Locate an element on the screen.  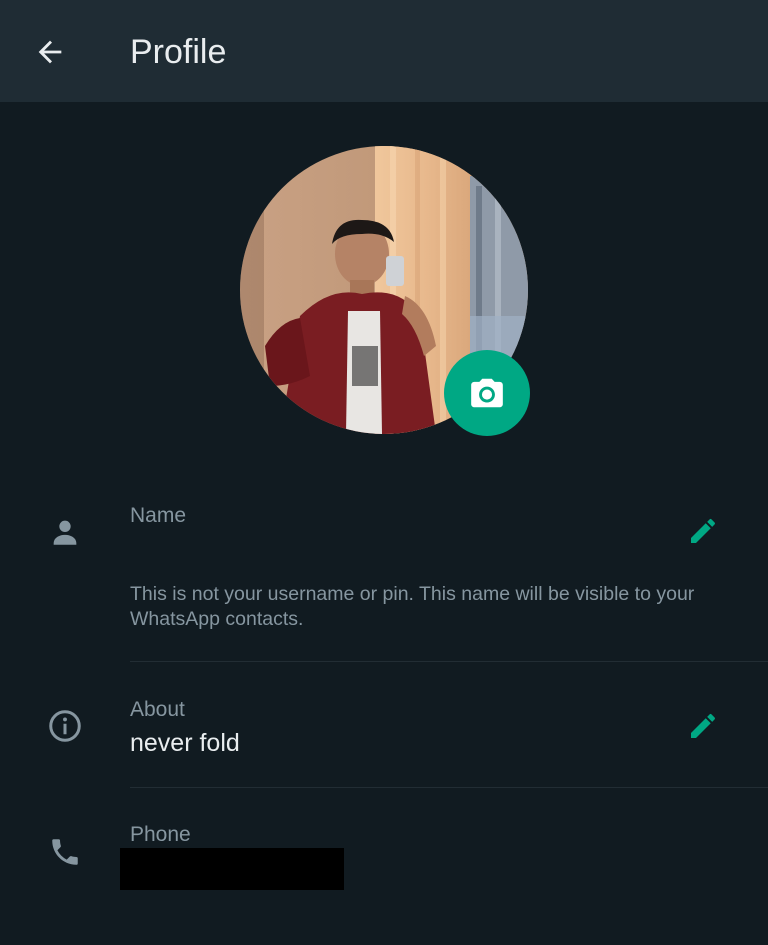
back-button is located at coordinates (50, 52).